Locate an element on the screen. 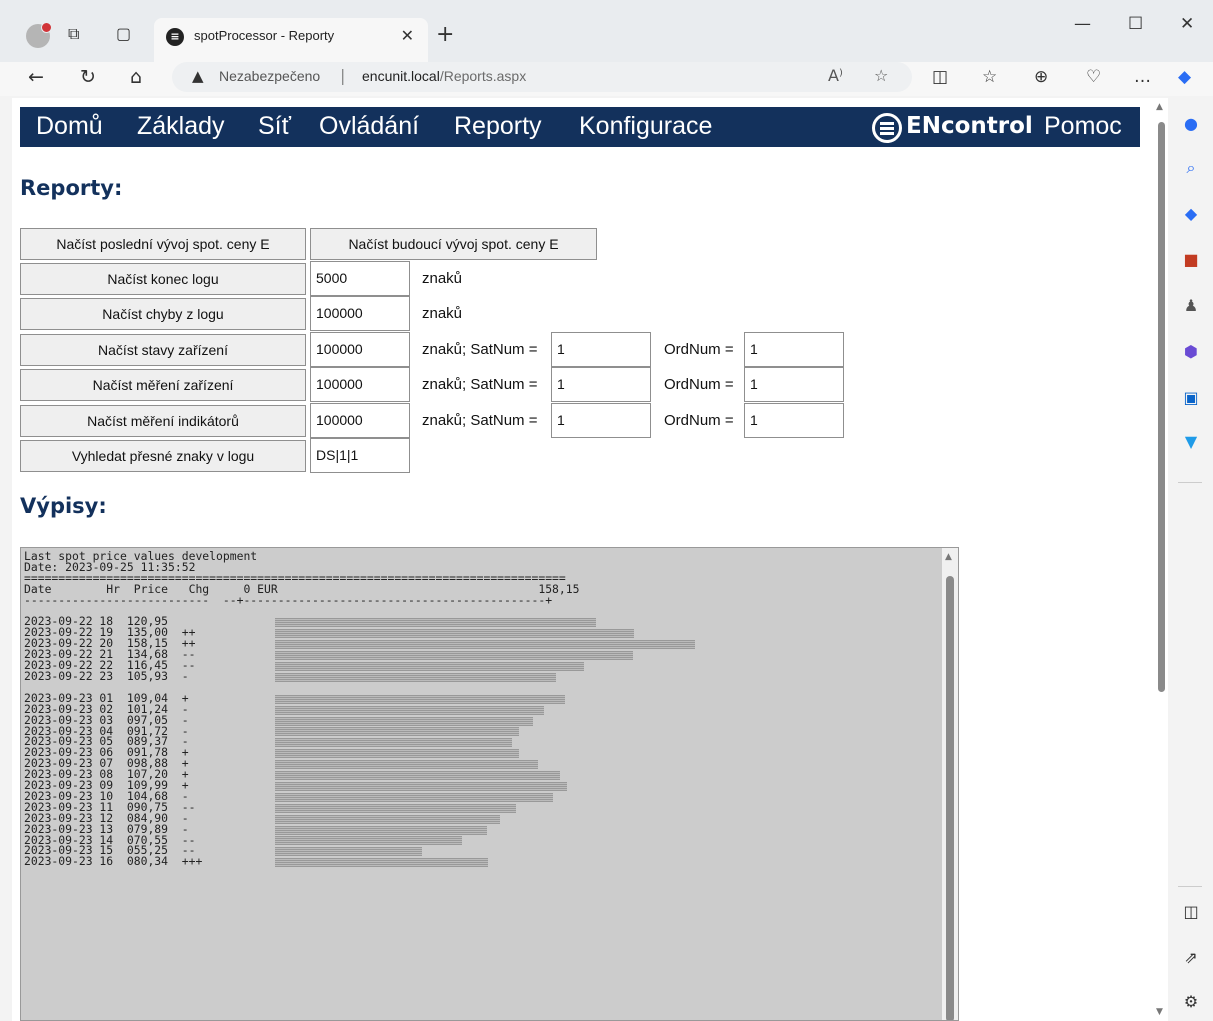  new-tab-button: + is located at coordinates (445, 34).